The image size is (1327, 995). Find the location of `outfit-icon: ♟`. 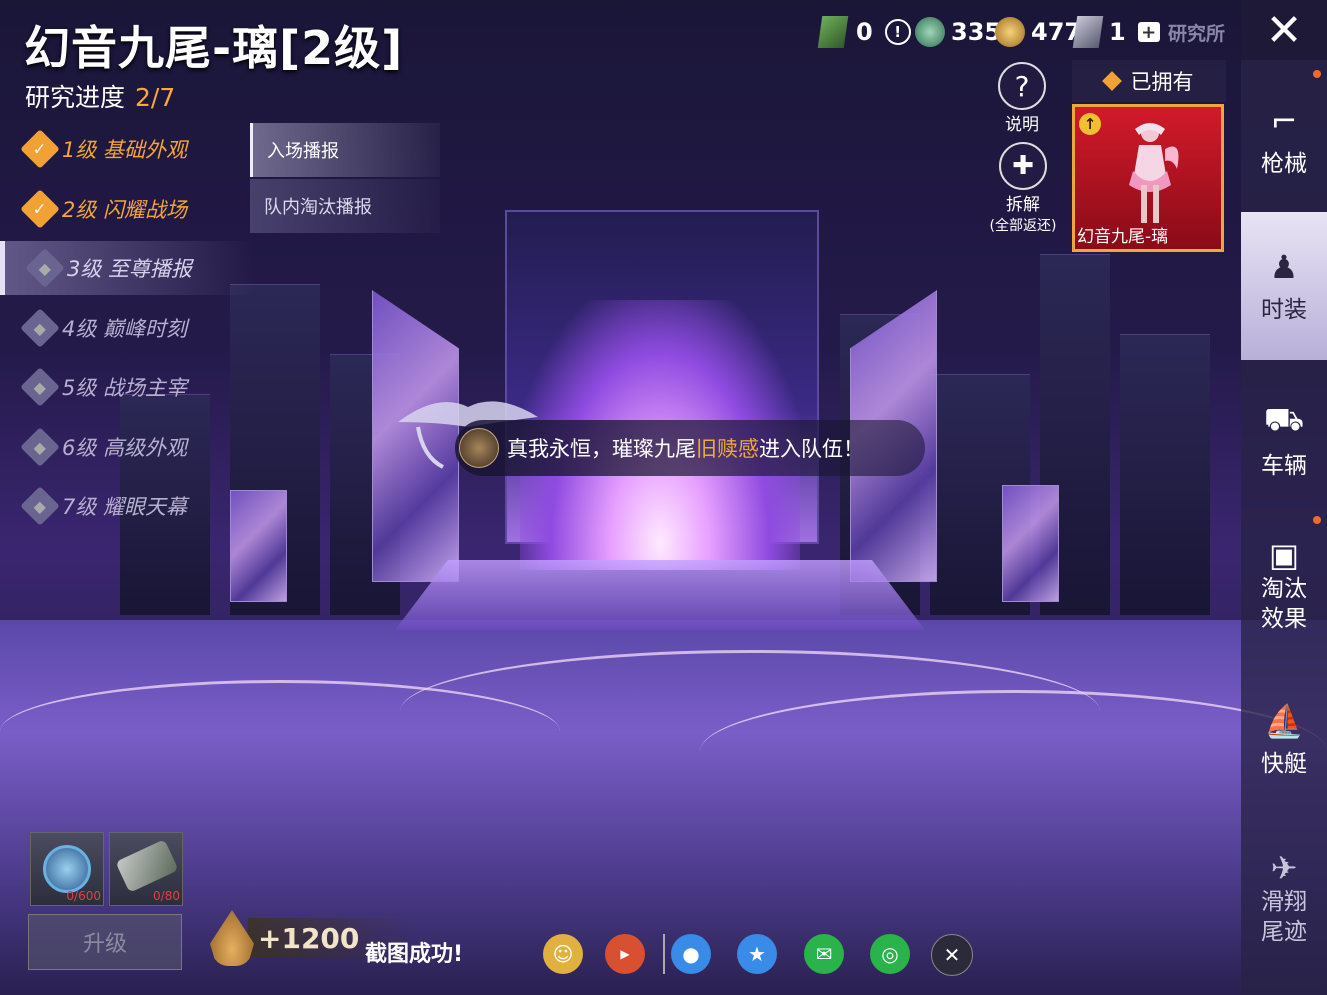

outfit-icon: ♟ is located at coordinates (1284, 267).